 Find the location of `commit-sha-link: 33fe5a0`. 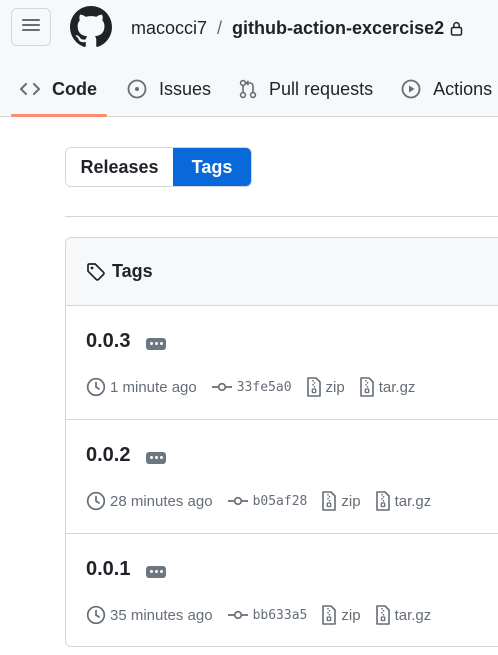

commit-sha-link: 33fe5a0 is located at coordinates (264, 387).